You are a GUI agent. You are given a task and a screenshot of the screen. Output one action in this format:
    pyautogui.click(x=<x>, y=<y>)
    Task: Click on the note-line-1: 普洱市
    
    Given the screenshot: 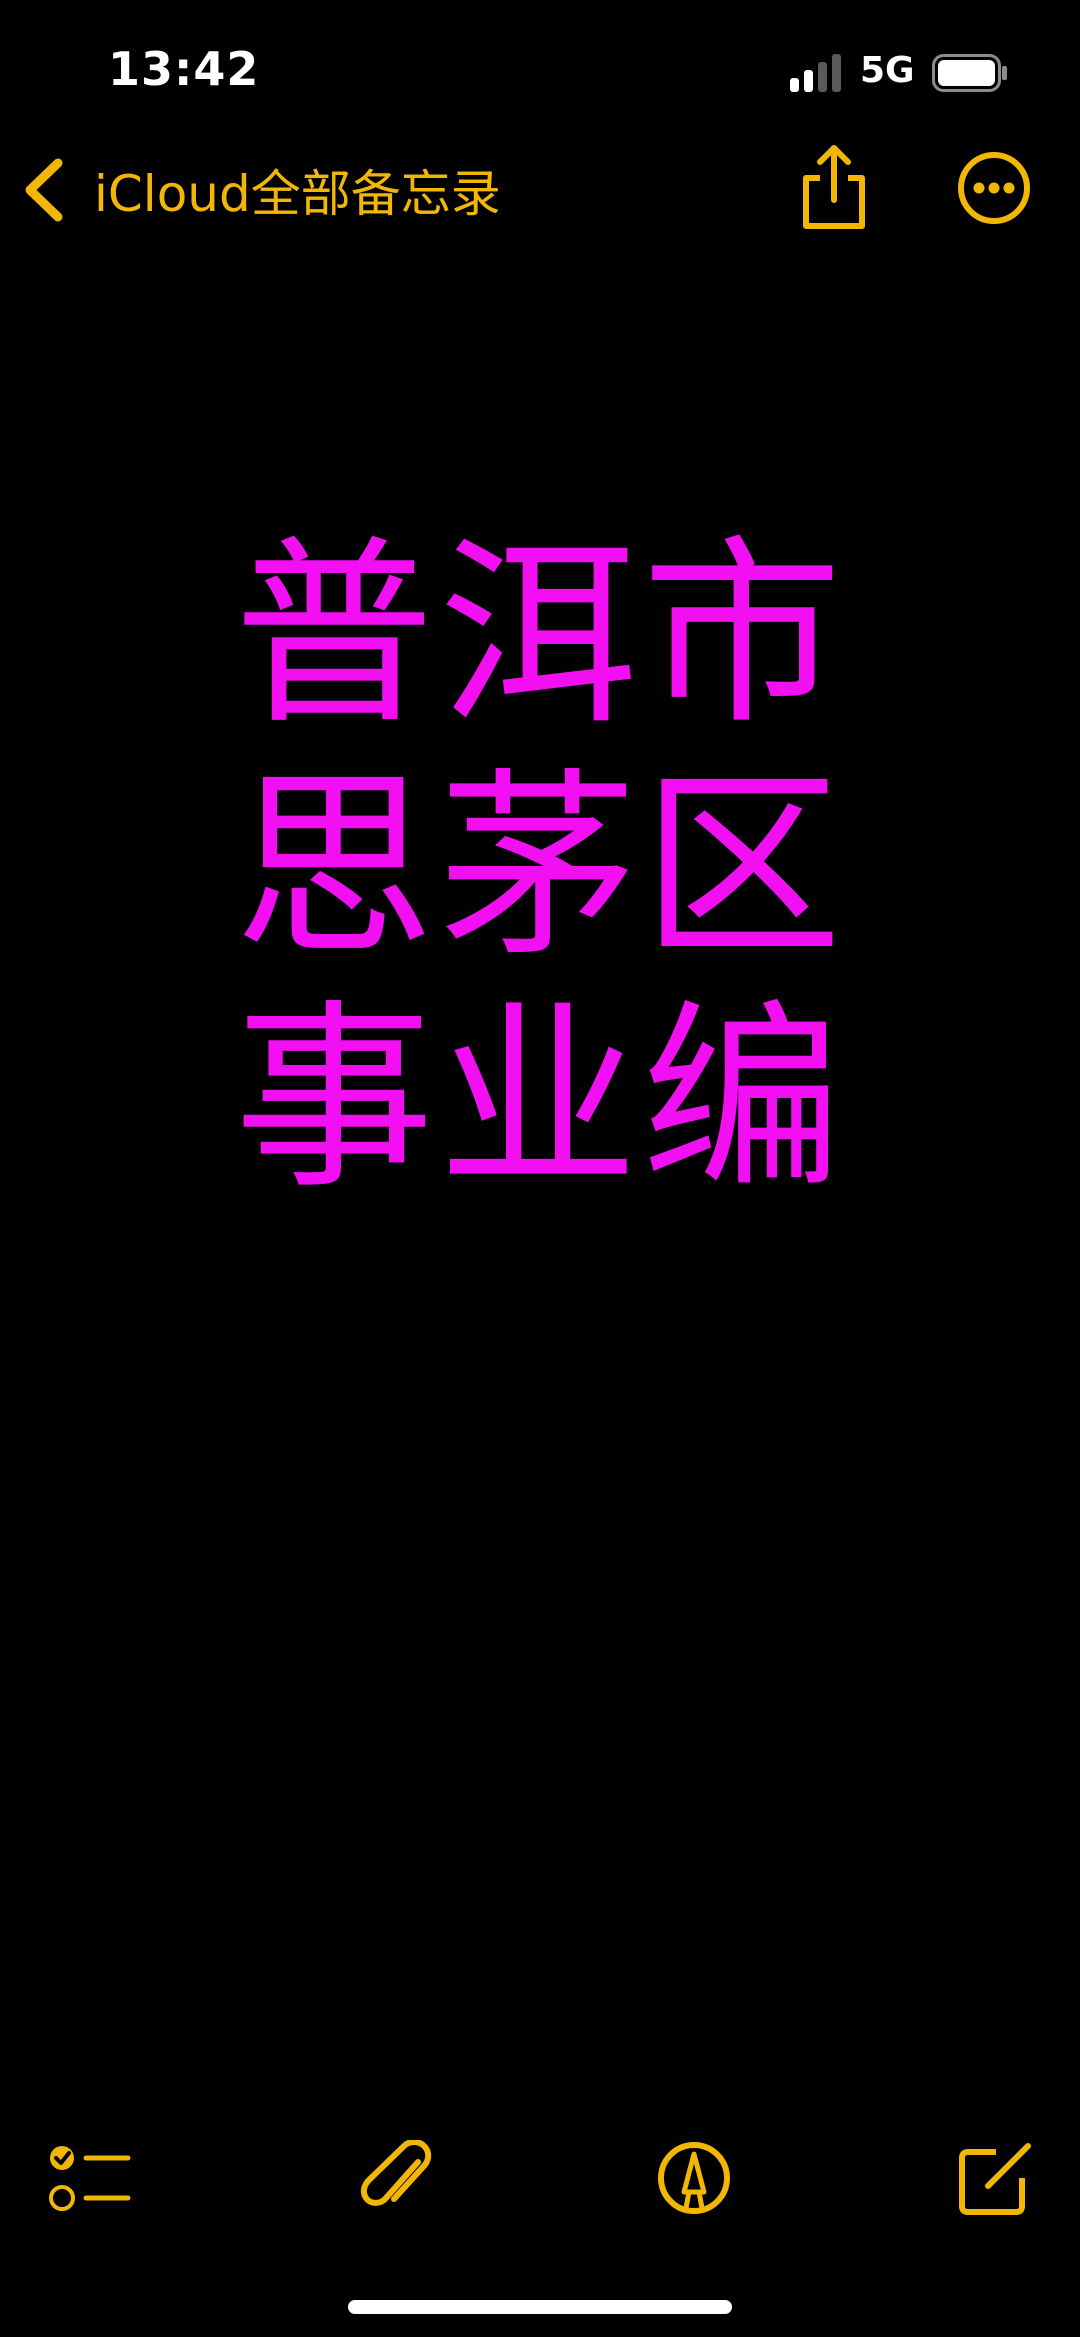 What is the action you would take?
    pyautogui.click(x=539, y=635)
    